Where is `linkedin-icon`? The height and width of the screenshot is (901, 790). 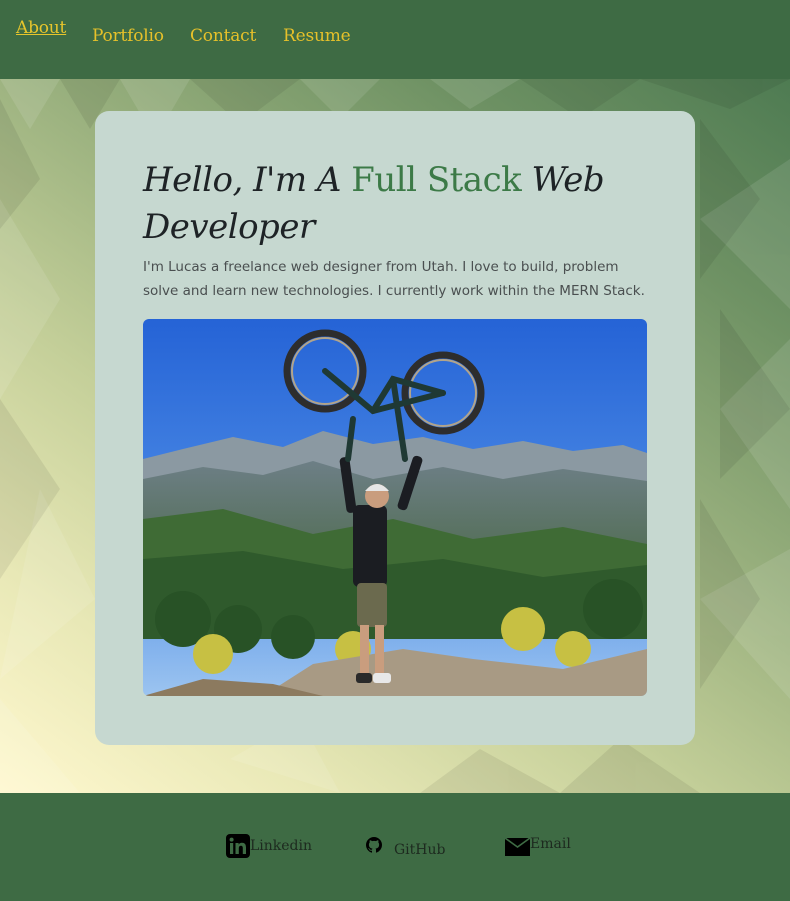
linkedin-icon is located at coordinates (238, 846).